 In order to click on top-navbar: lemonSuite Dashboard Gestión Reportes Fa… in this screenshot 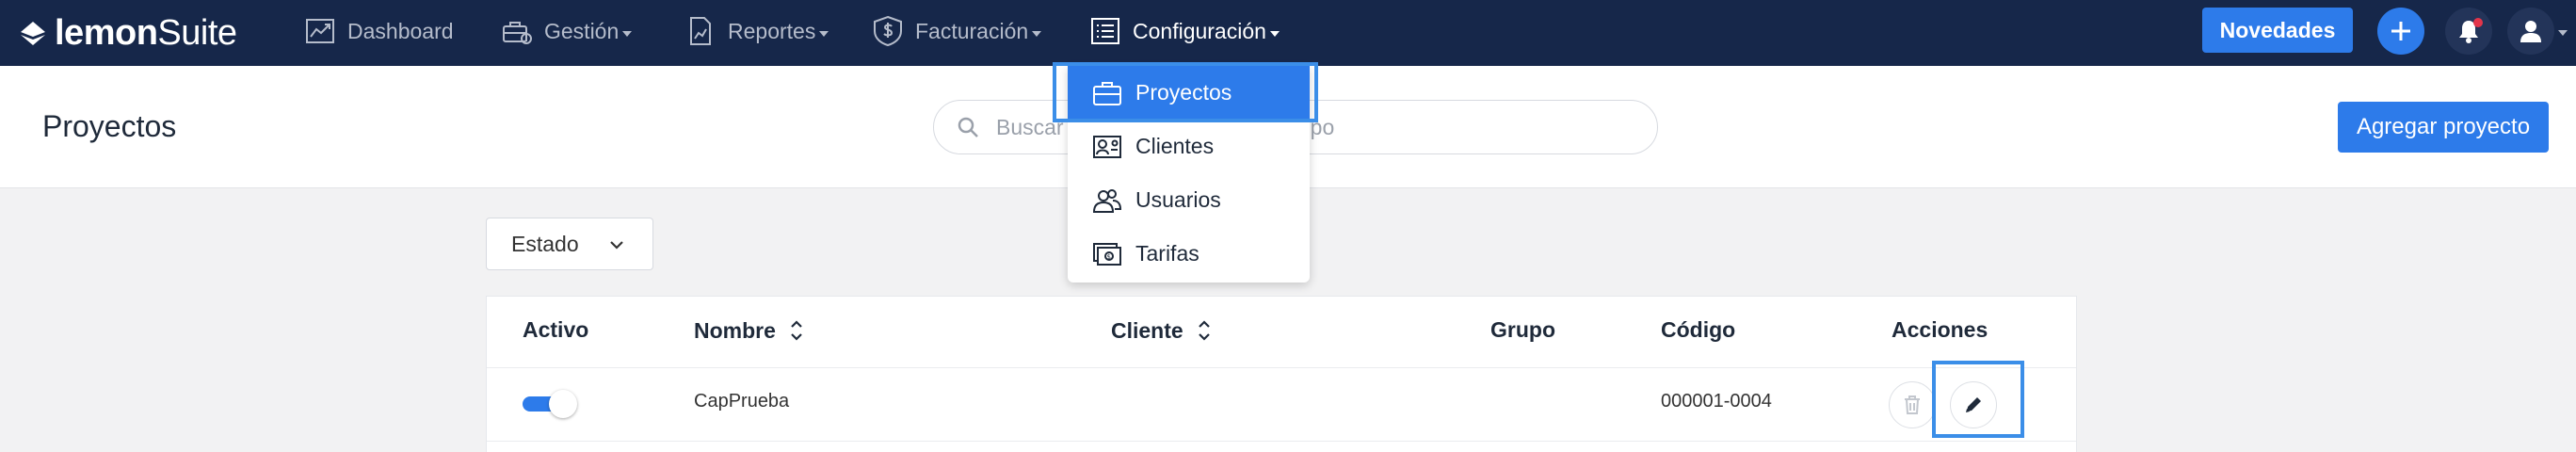, I will do `click(1288, 33)`.